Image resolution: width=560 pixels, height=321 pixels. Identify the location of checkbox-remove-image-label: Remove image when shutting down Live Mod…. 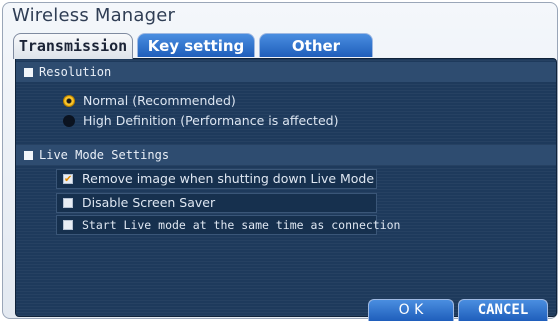
(228, 178).